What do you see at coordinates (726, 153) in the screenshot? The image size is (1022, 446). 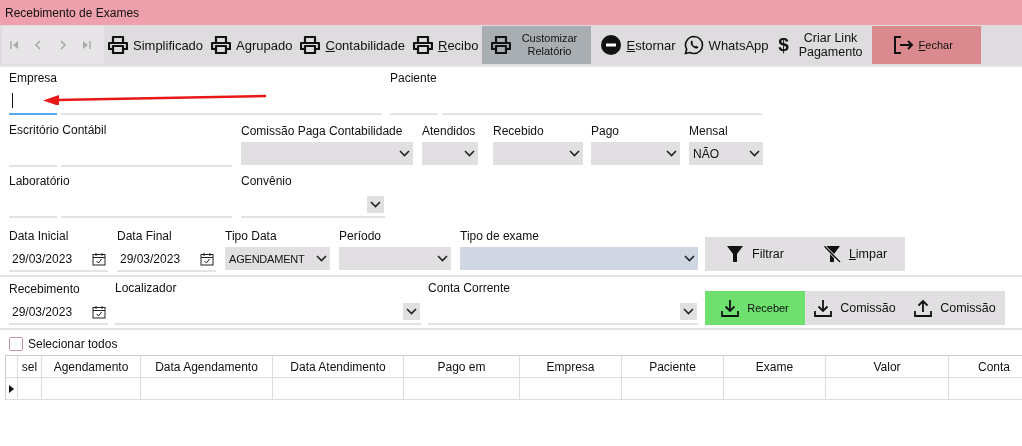 I see `dropdown: NÃO` at bounding box center [726, 153].